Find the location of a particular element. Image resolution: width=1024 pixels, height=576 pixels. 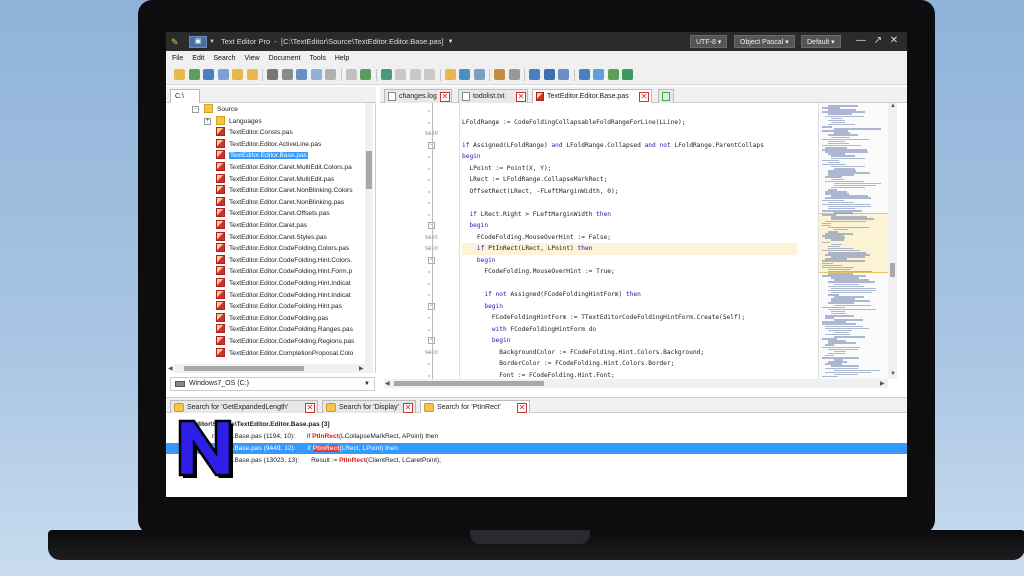

code-line: LPoint := Point(X, Y); is located at coordinates (506, 169).